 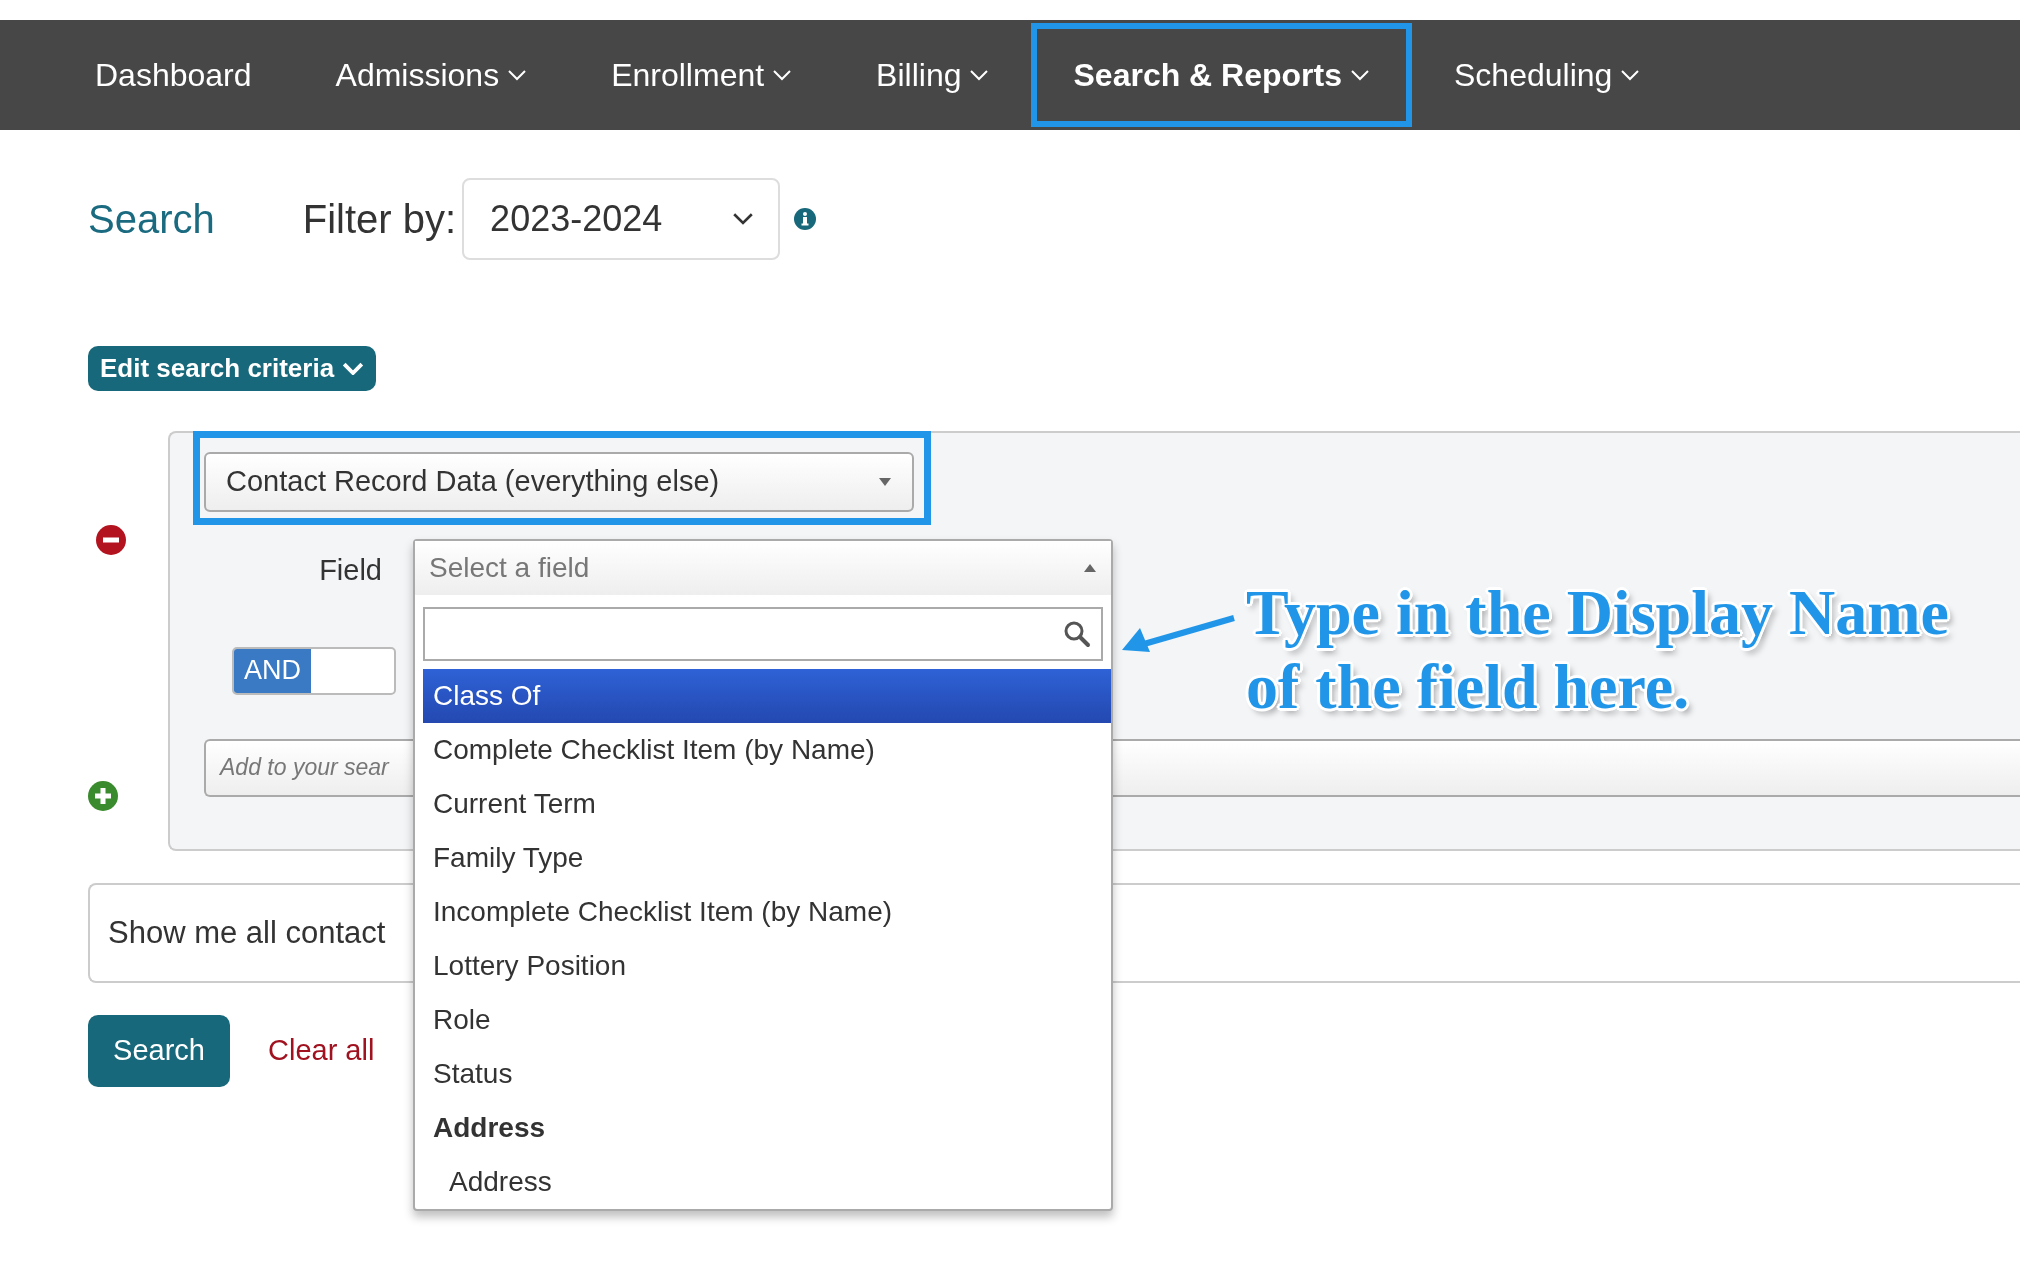 I want to click on edit-criteria-button: Edit search criteria, so click(x=232, y=368).